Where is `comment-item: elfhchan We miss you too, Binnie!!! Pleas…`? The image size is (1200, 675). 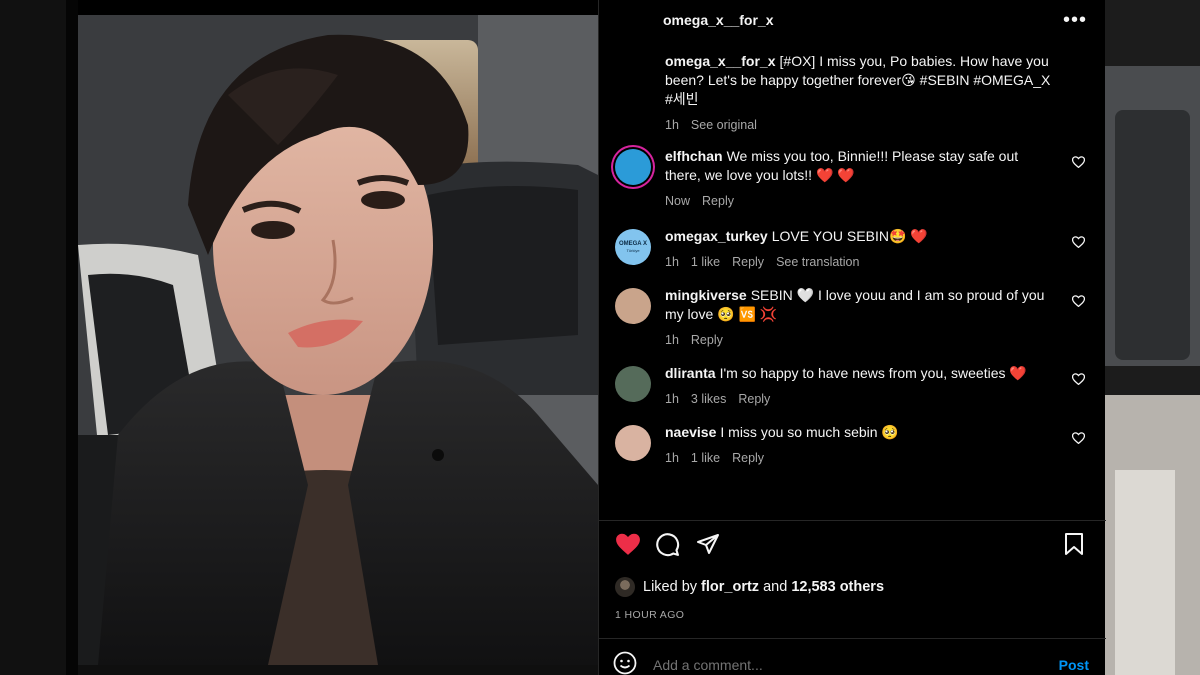
comment-item: elfhchan We miss you too, Binnie!!! Pleas… is located at coordinates (852, 179).